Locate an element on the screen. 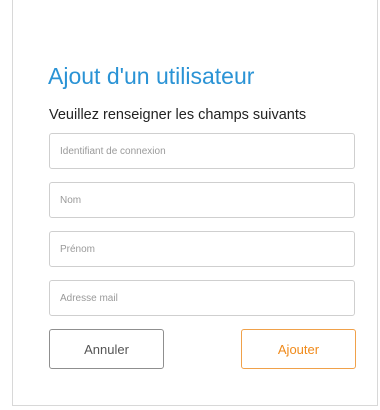  page-title: Ajout d'un utilisateur is located at coordinates (151, 76).